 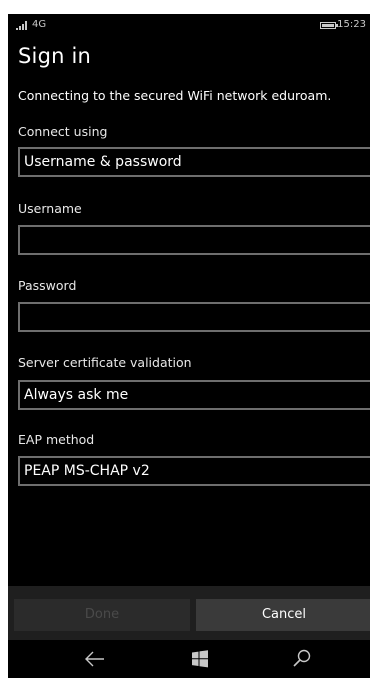 What do you see at coordinates (63, 131) in the screenshot?
I see `connect-using-label: Connect using` at bounding box center [63, 131].